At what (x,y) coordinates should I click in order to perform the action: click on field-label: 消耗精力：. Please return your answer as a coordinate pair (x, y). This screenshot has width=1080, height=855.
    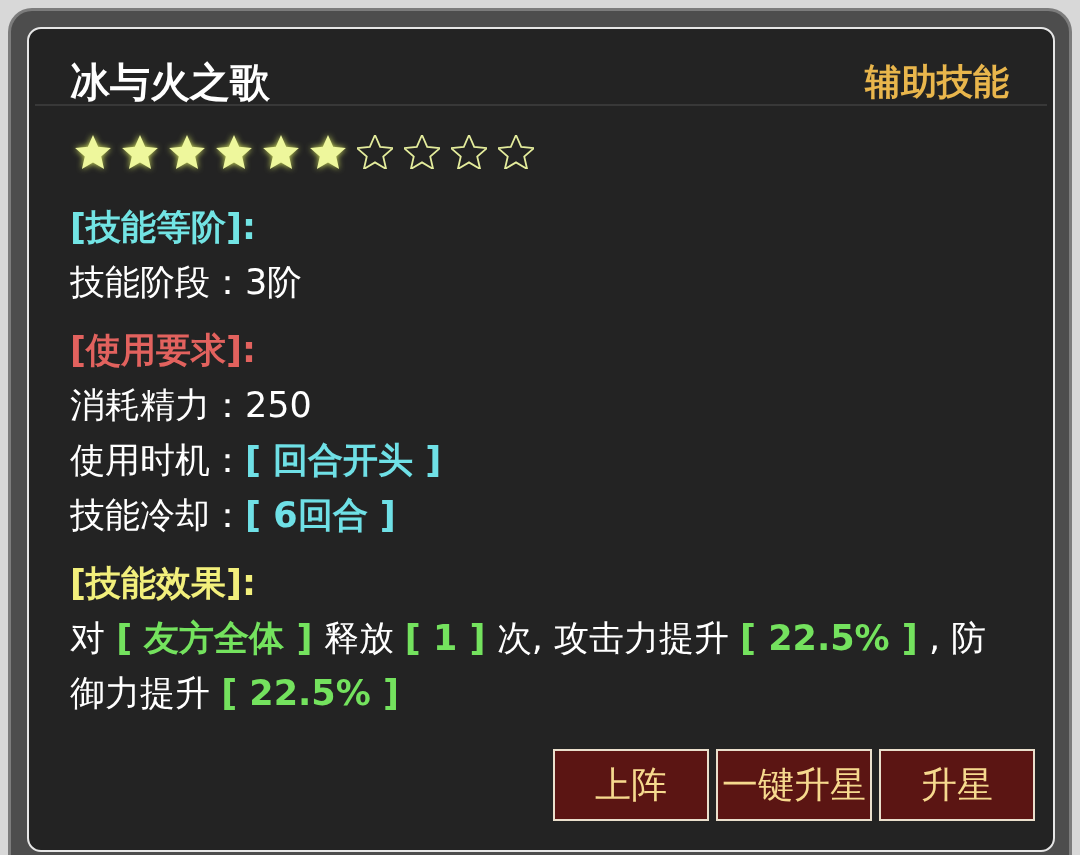
    Looking at the image, I should click on (157, 405).